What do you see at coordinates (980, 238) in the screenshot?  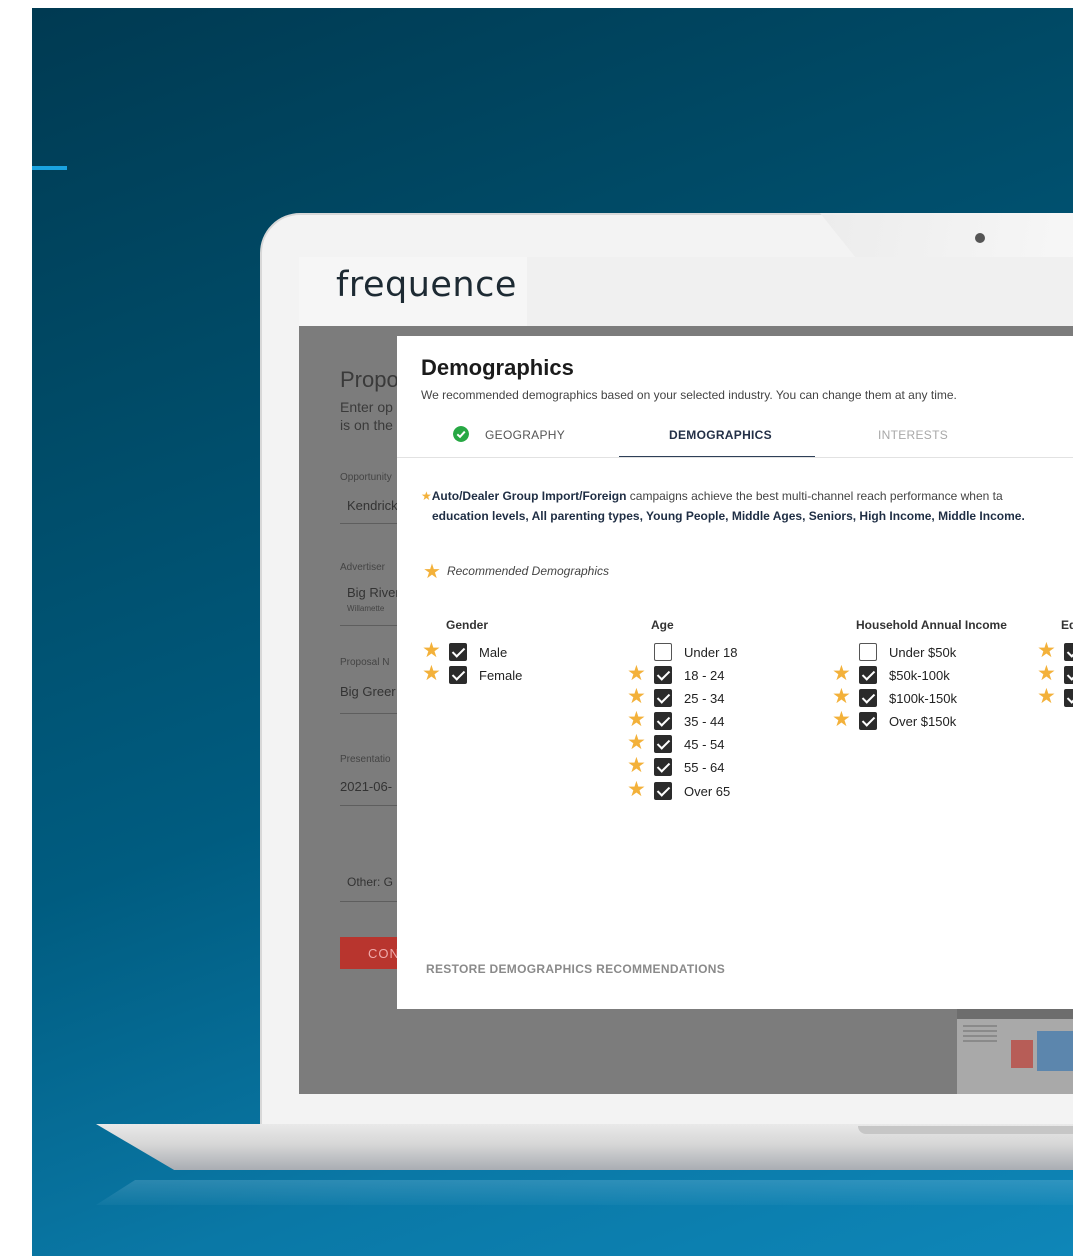 I see `laptop-camera` at bounding box center [980, 238].